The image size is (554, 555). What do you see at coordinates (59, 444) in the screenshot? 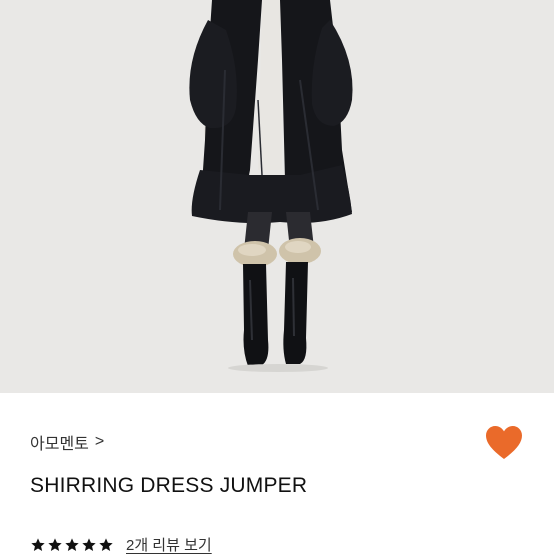
I see `brand-label: 아모멘토` at bounding box center [59, 444].